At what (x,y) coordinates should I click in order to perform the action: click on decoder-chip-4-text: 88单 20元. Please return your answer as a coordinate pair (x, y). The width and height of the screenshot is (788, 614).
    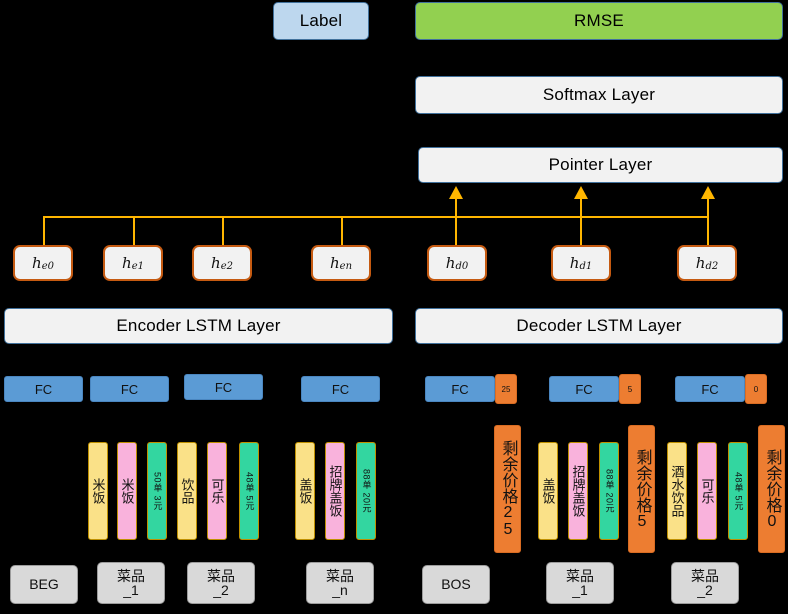
    Looking at the image, I should click on (609, 491).